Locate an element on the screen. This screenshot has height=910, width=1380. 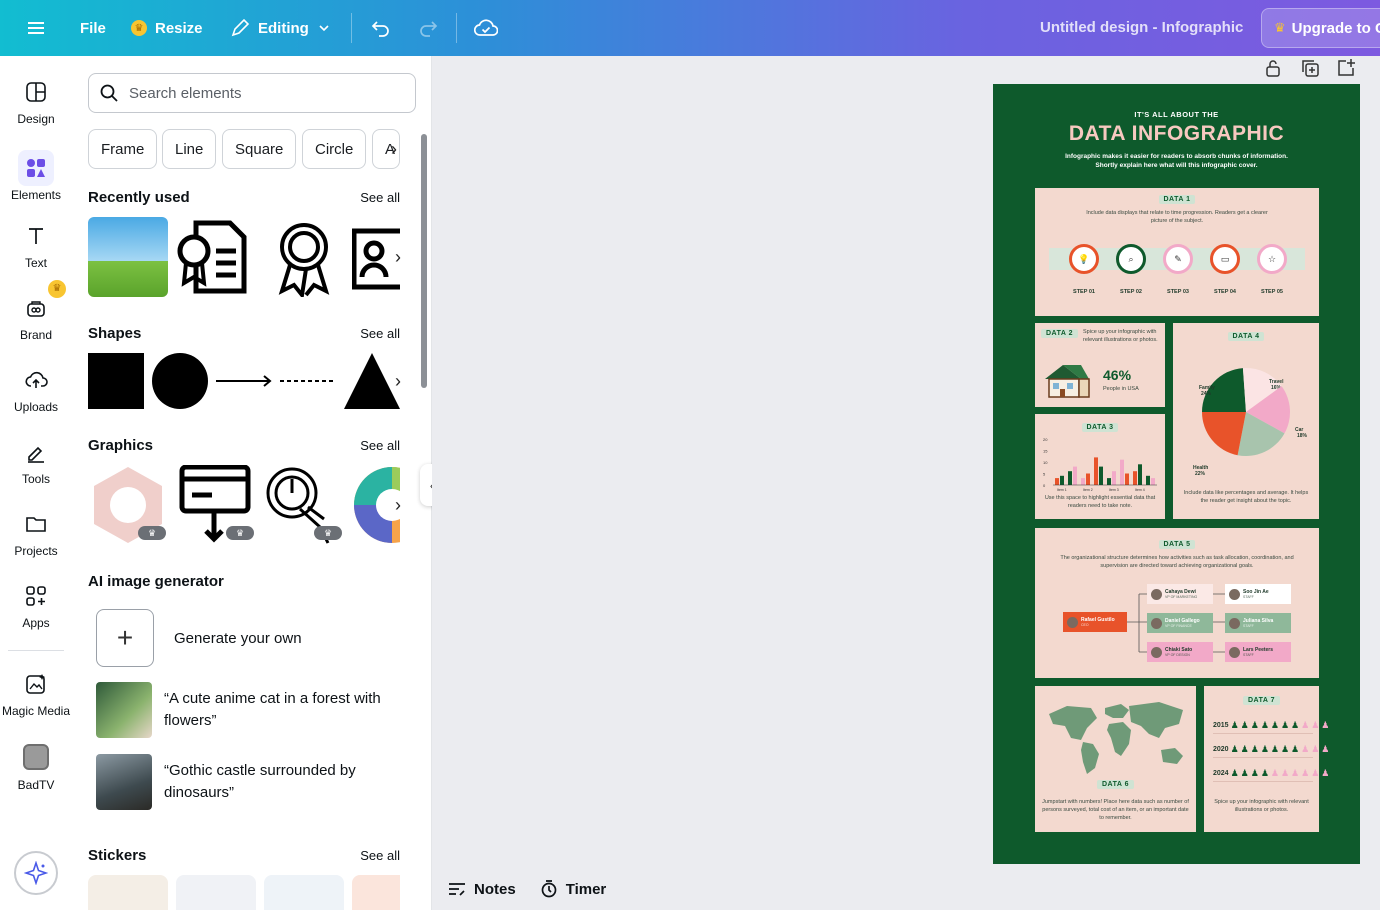
data1-label: DATA 1 is located at coordinates (1177, 199).